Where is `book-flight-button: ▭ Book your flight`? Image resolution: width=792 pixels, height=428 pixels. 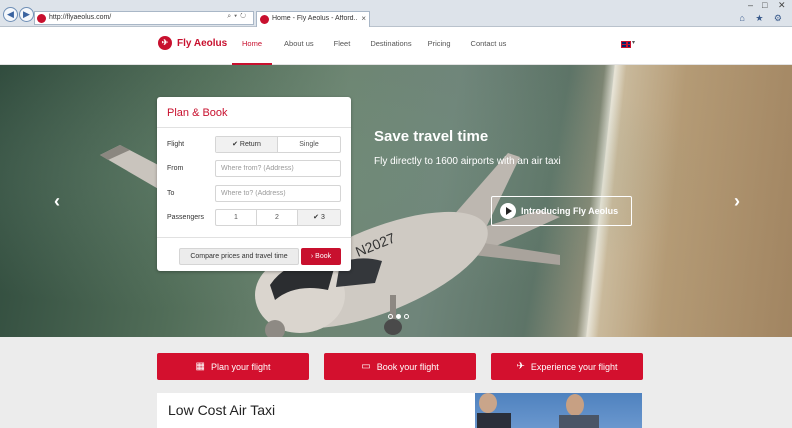
book-flight-button: ▭ Book your flight is located at coordinates (400, 366).